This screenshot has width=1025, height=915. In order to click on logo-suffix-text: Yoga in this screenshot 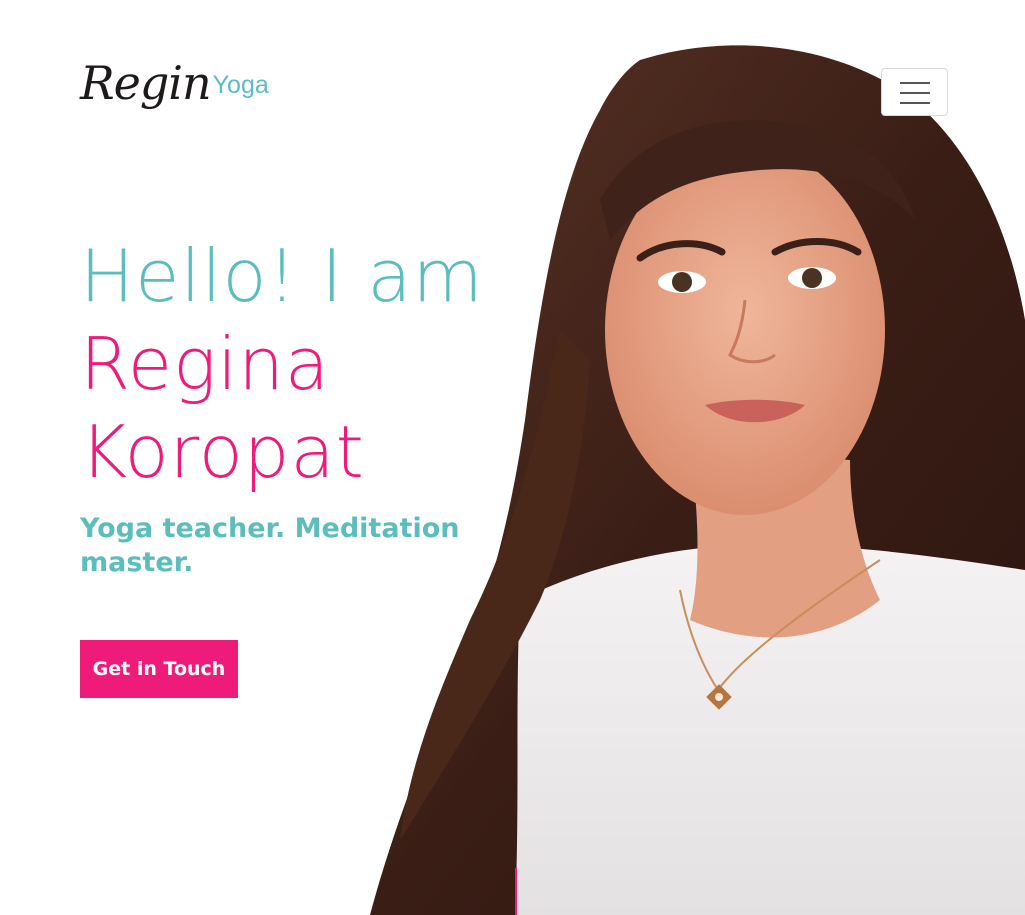, I will do `click(240, 85)`.